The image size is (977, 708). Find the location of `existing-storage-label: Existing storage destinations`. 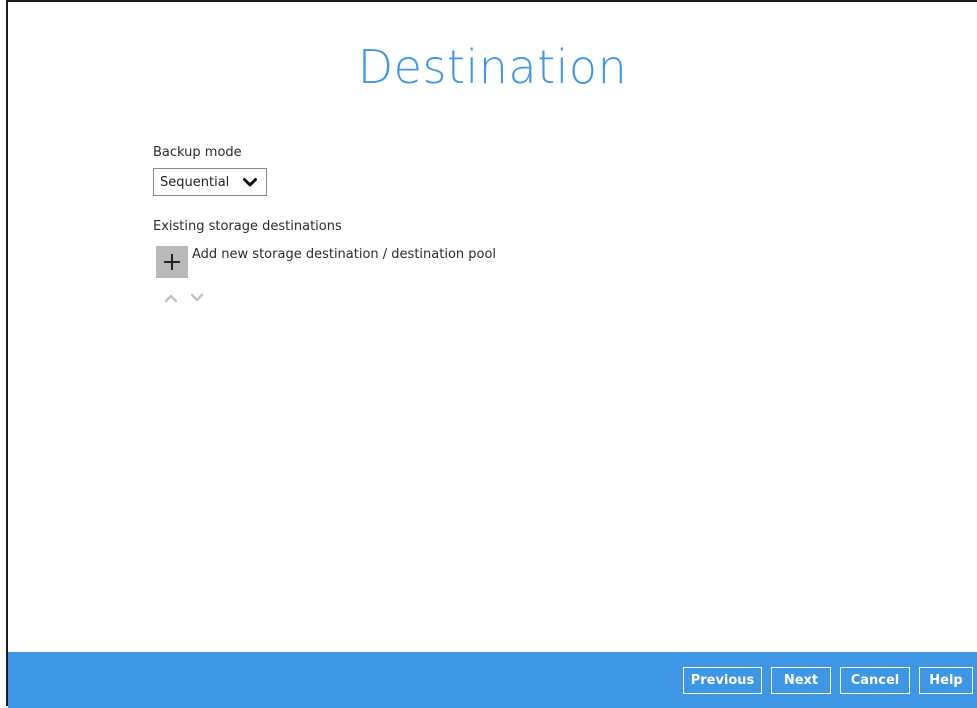

existing-storage-label: Existing storage destinations is located at coordinates (247, 226).